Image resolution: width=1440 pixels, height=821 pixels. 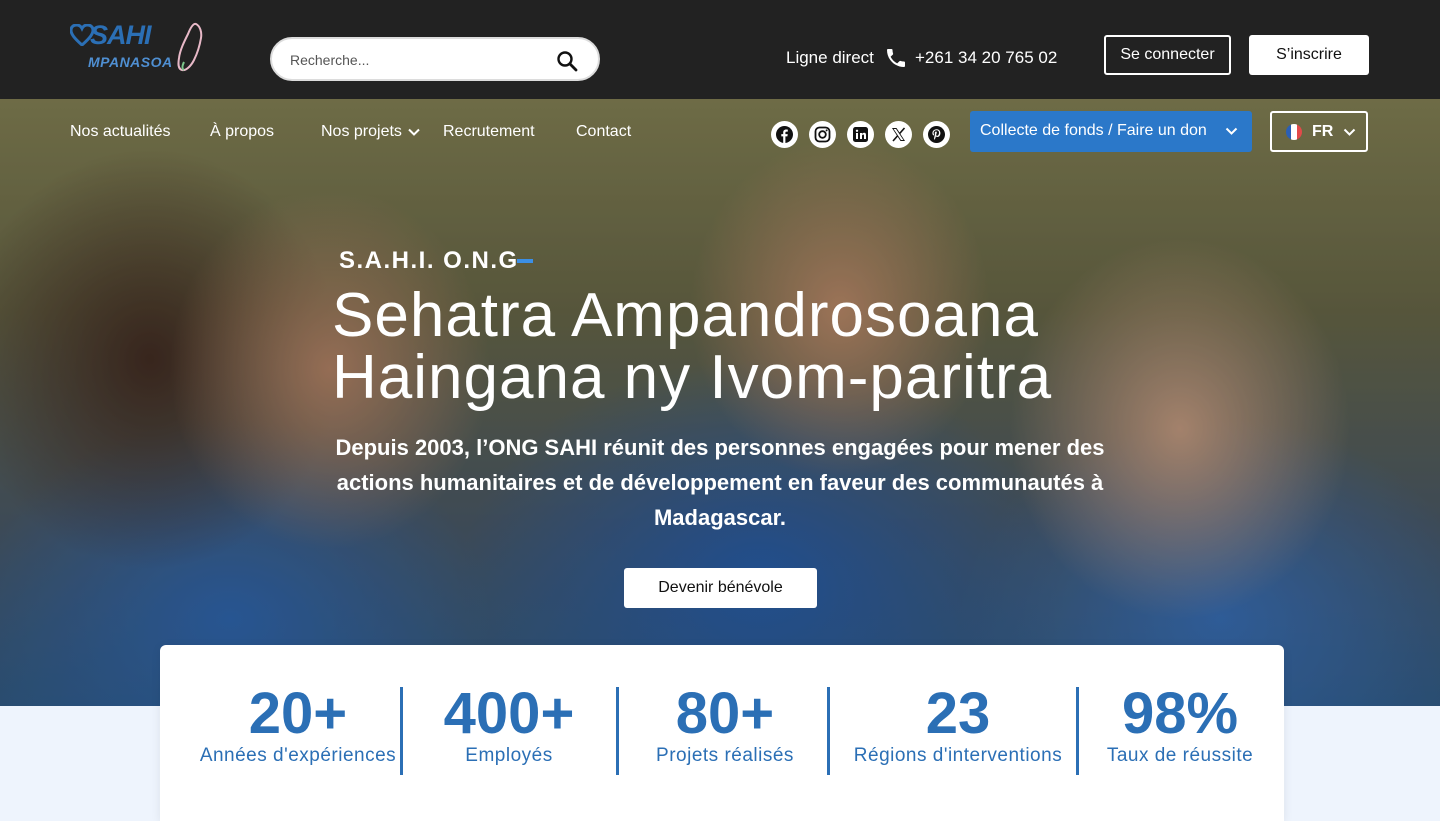 What do you see at coordinates (1180, 713) in the screenshot?
I see `stat-value: 98%` at bounding box center [1180, 713].